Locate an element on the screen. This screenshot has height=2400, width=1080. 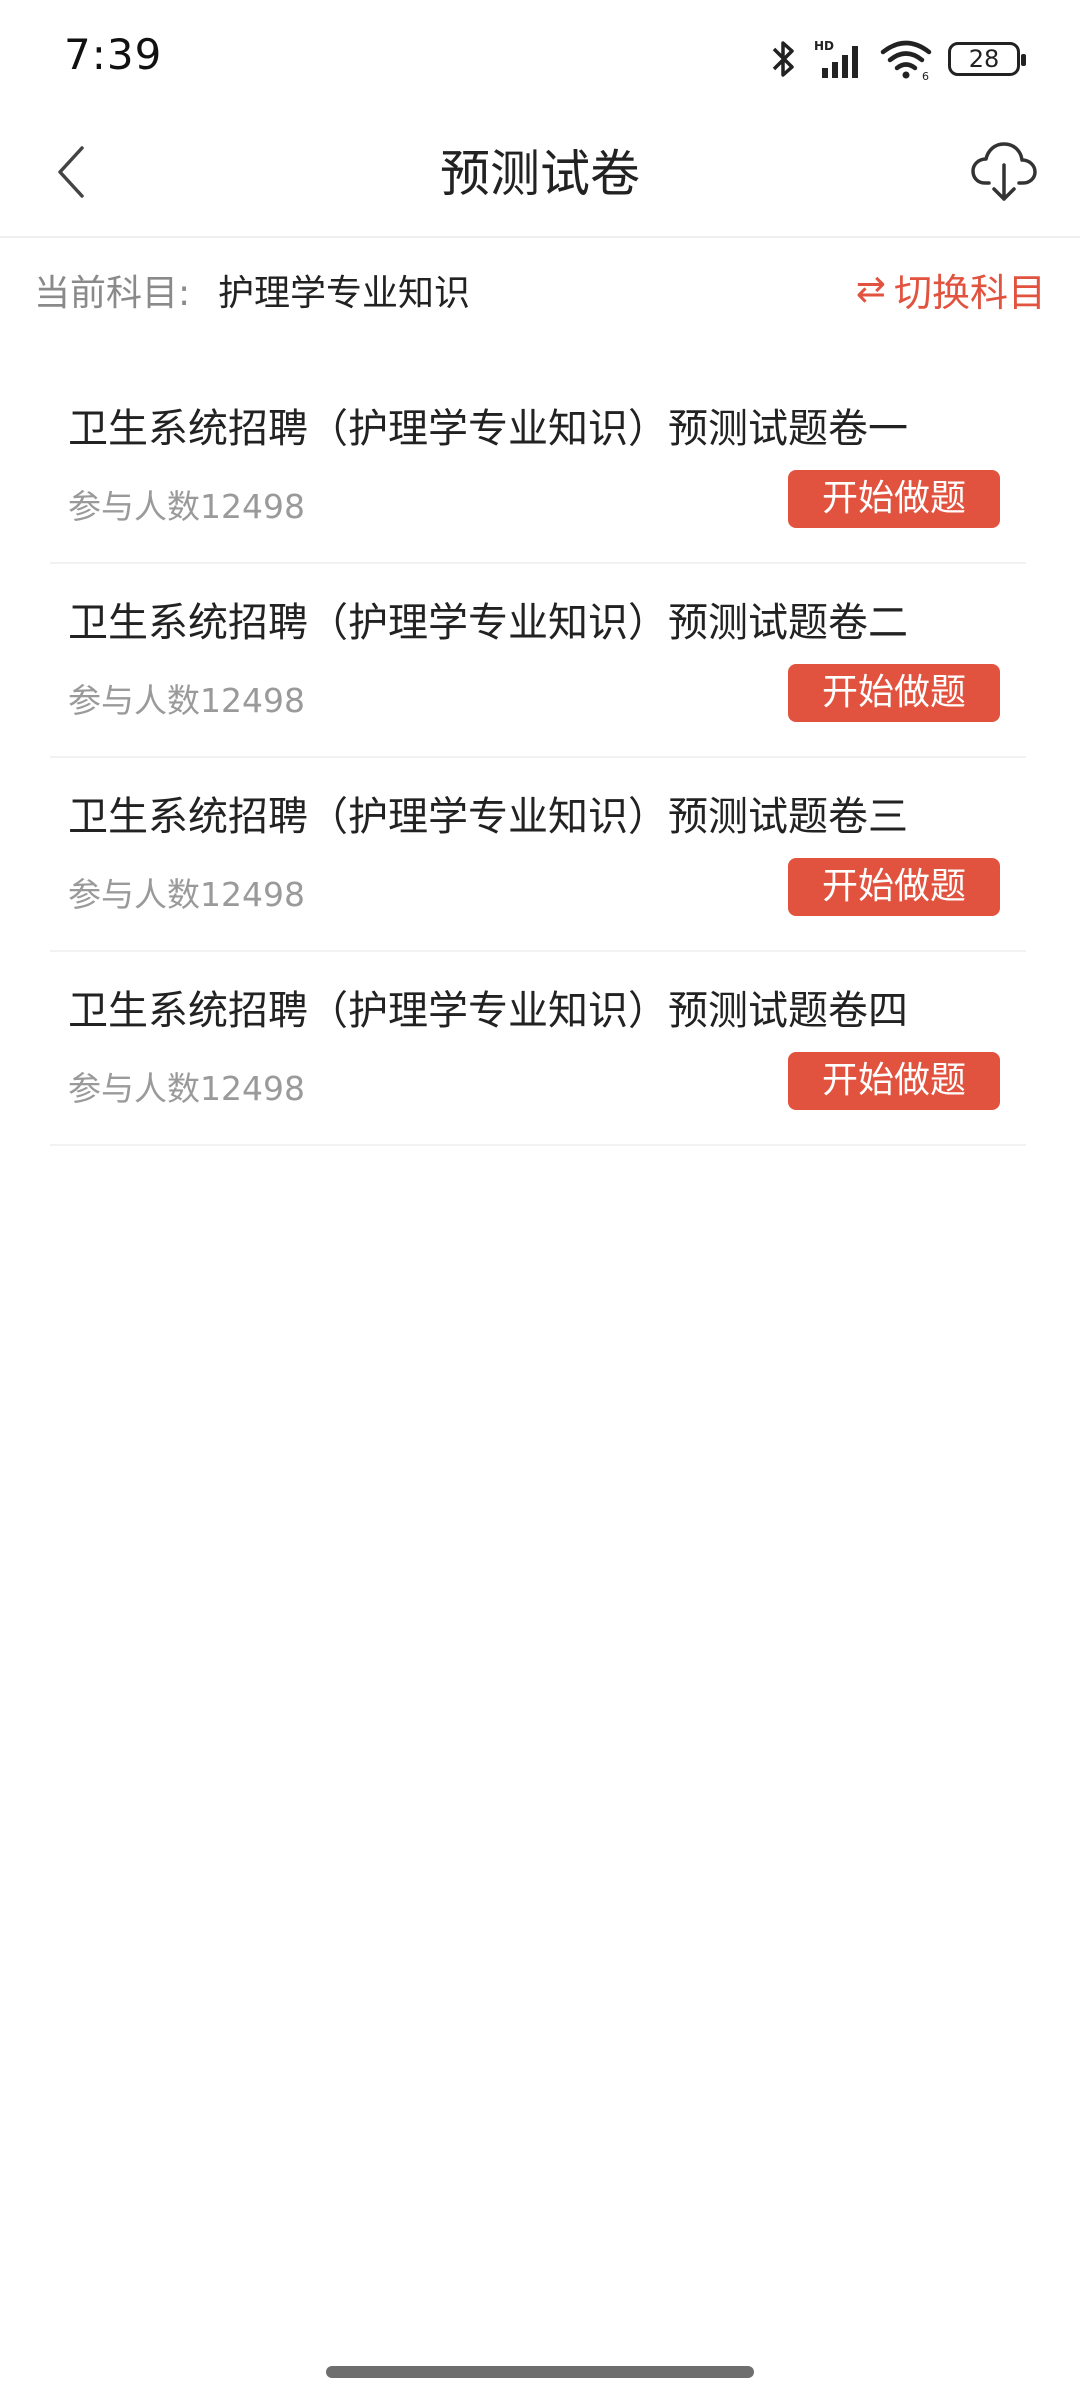
page-title: 预测试卷 is located at coordinates (540, 174).